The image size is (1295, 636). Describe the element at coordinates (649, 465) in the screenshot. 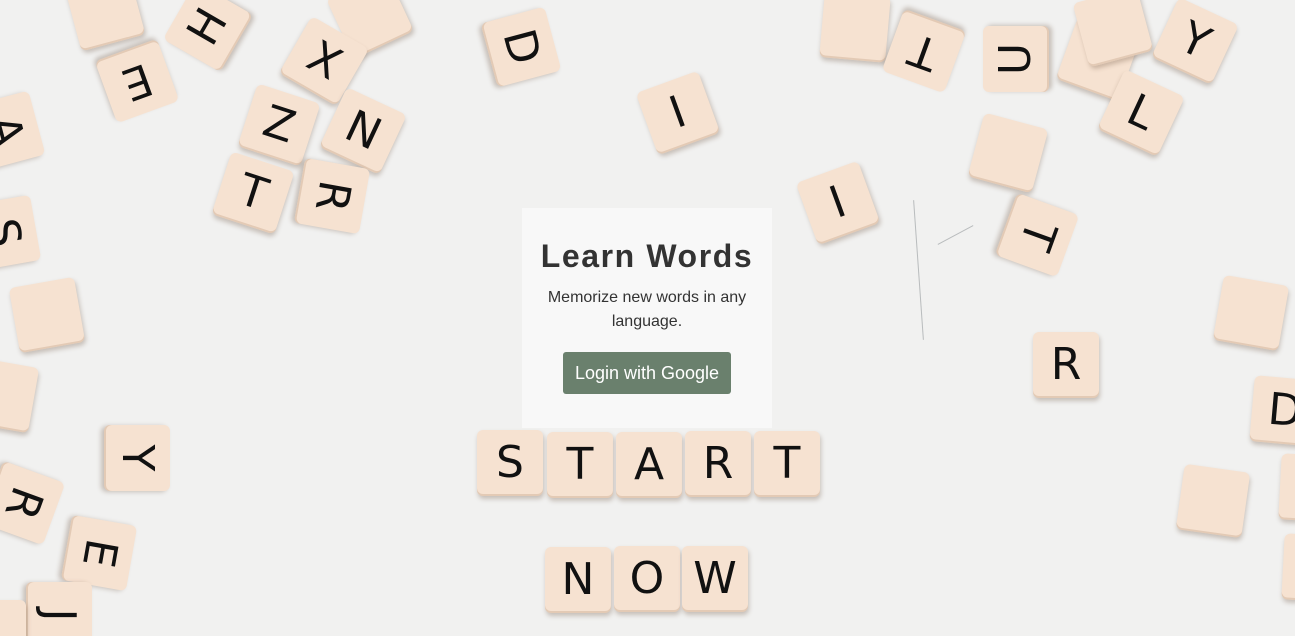

I see `start-tile-a: A` at that location.